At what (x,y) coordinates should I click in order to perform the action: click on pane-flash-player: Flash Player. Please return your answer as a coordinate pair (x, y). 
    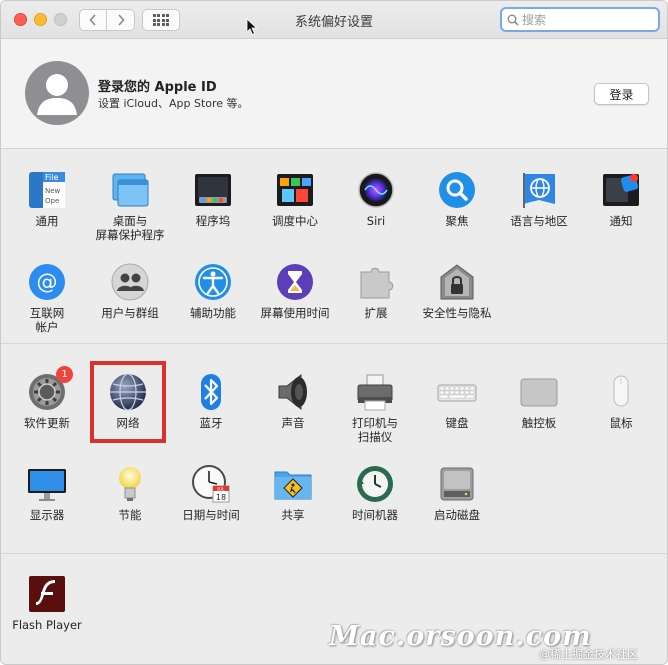
    Looking at the image, I should click on (47, 603).